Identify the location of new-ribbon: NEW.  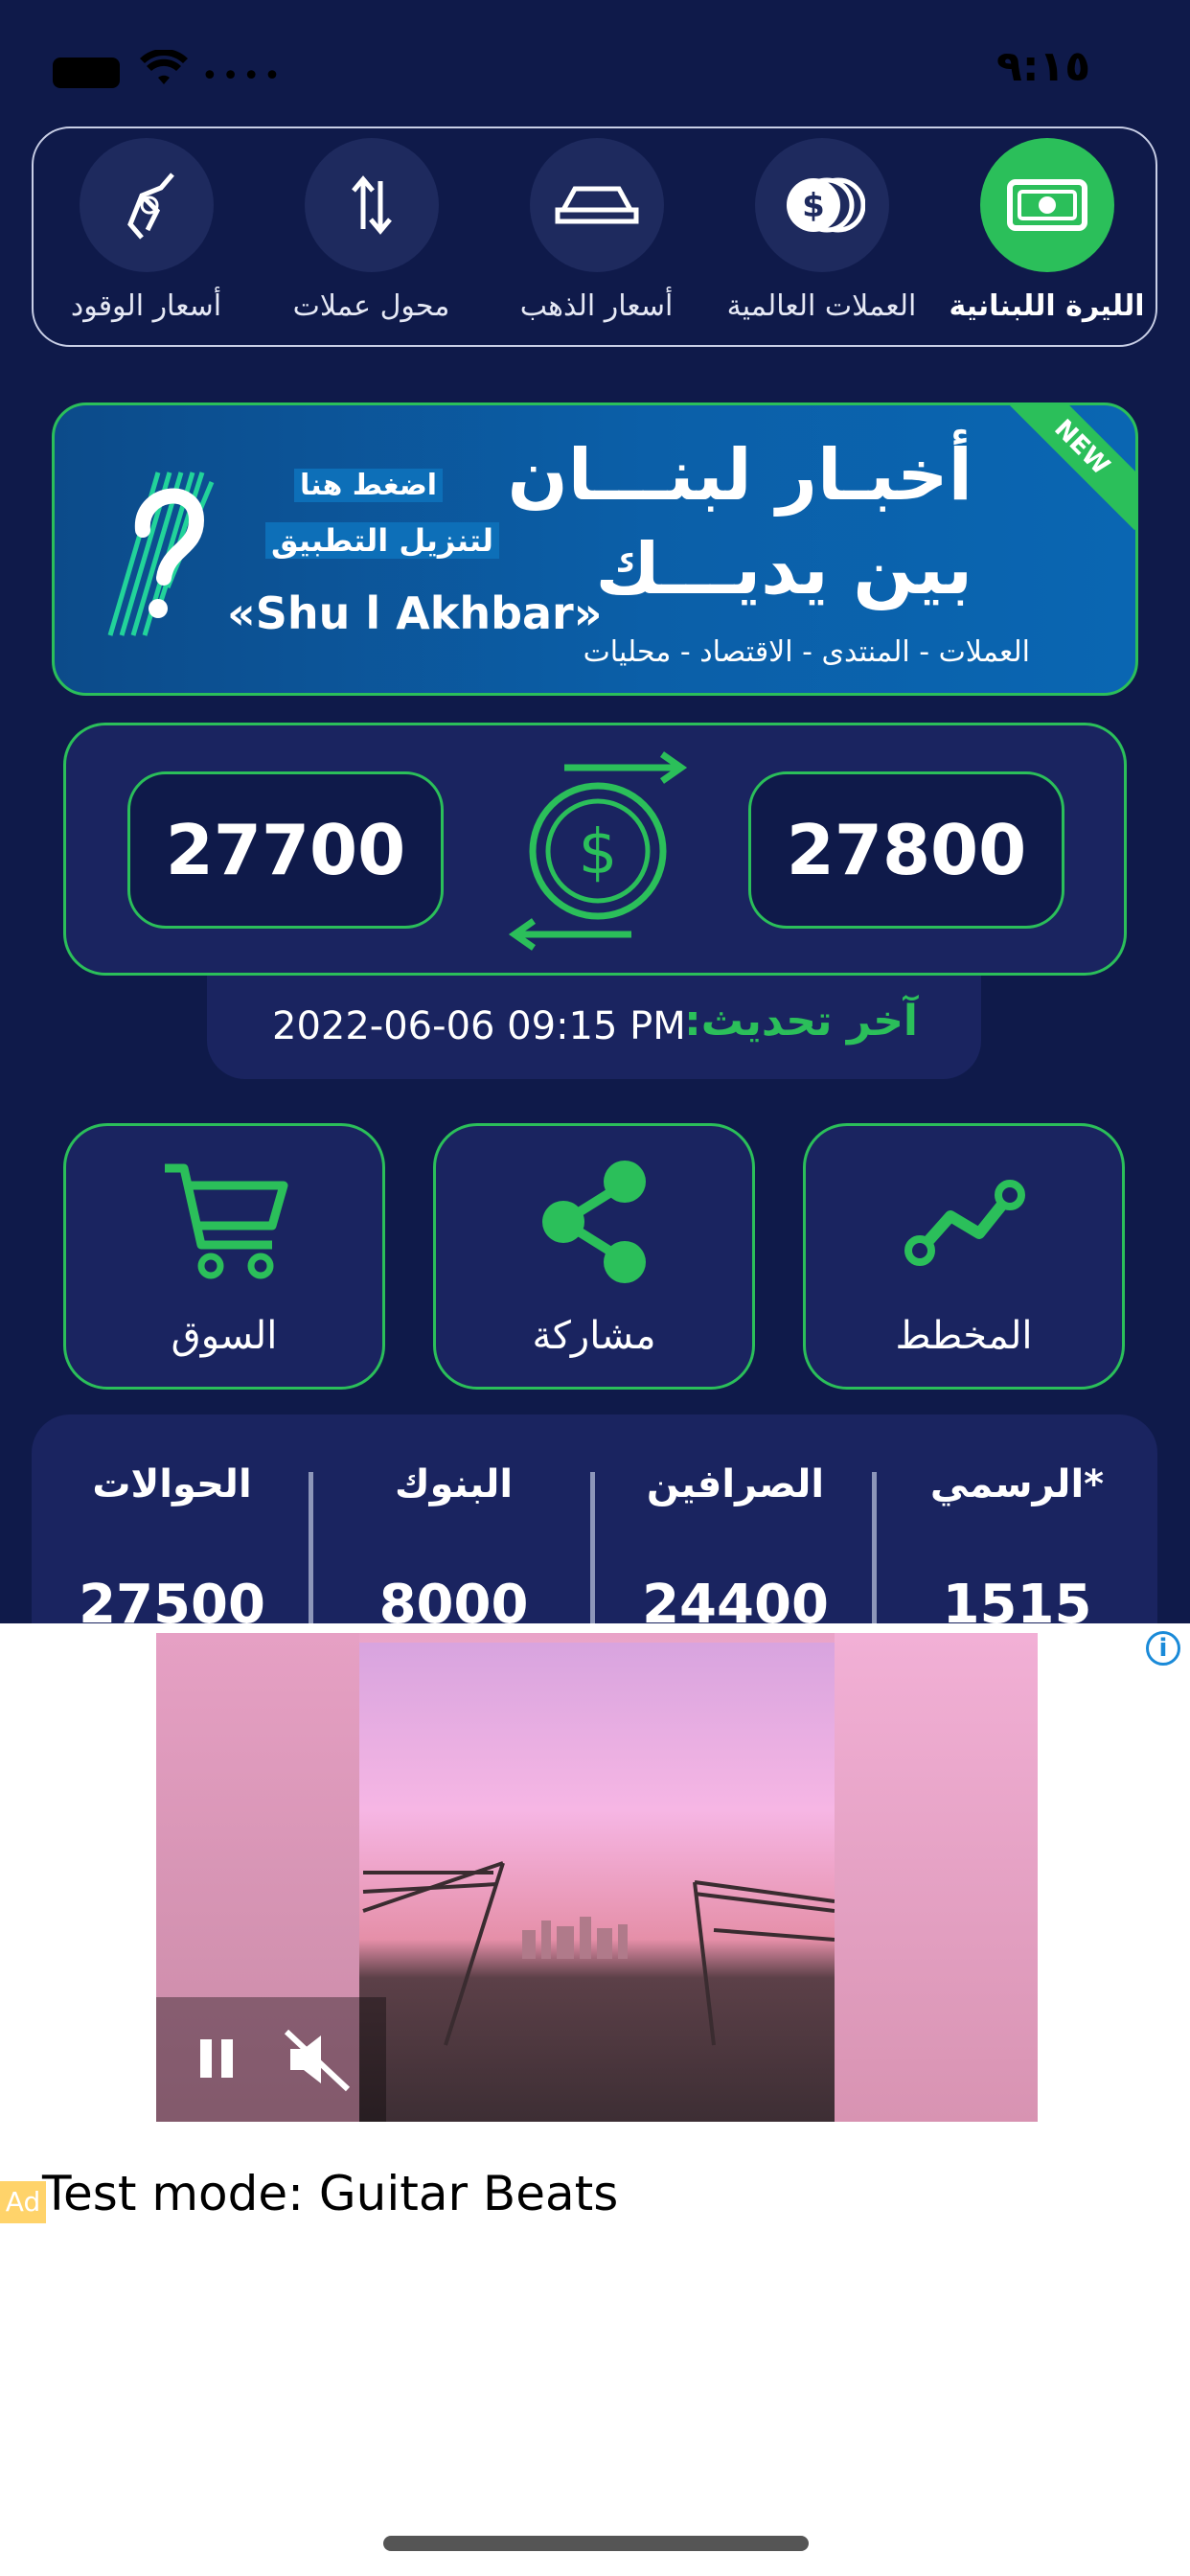
(1067, 468).